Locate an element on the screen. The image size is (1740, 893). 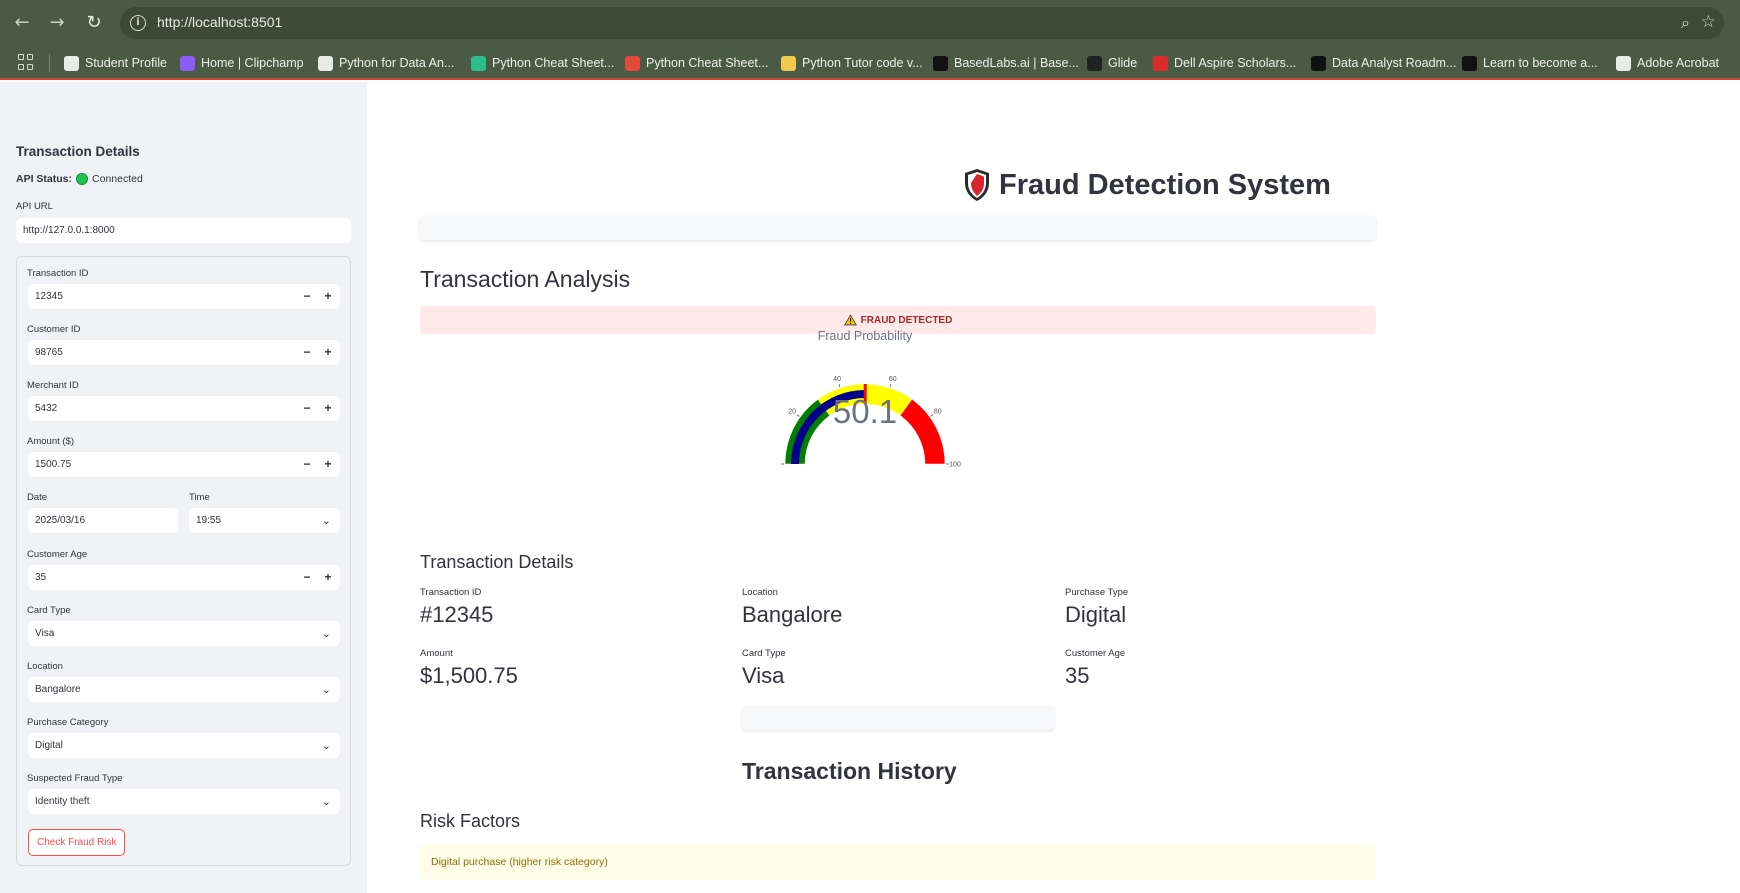
bookmark-item: Student Profile is located at coordinates (115, 63).